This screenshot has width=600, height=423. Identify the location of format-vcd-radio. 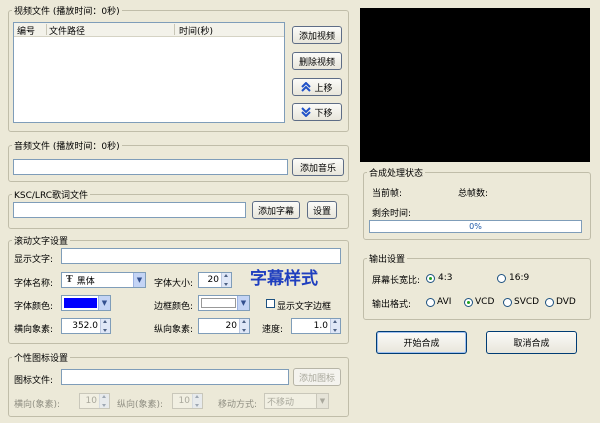
(468, 302).